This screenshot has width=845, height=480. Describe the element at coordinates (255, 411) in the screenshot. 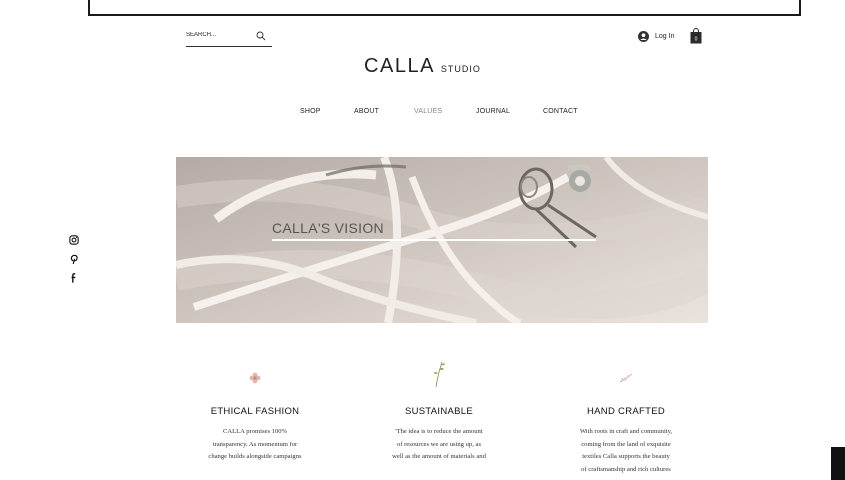

I see `value-title: ETHICAL FASHION` at that location.